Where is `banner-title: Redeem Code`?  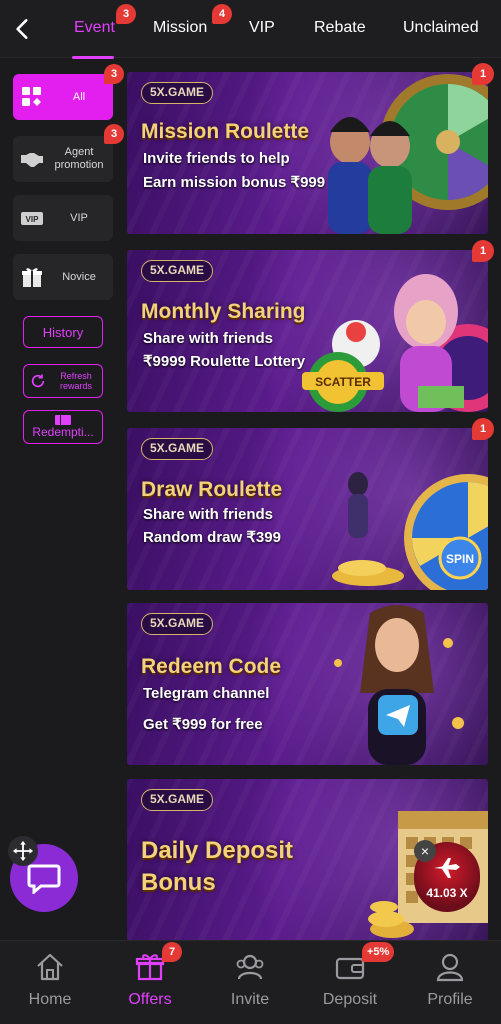
banner-title: Redeem Code is located at coordinates (211, 666).